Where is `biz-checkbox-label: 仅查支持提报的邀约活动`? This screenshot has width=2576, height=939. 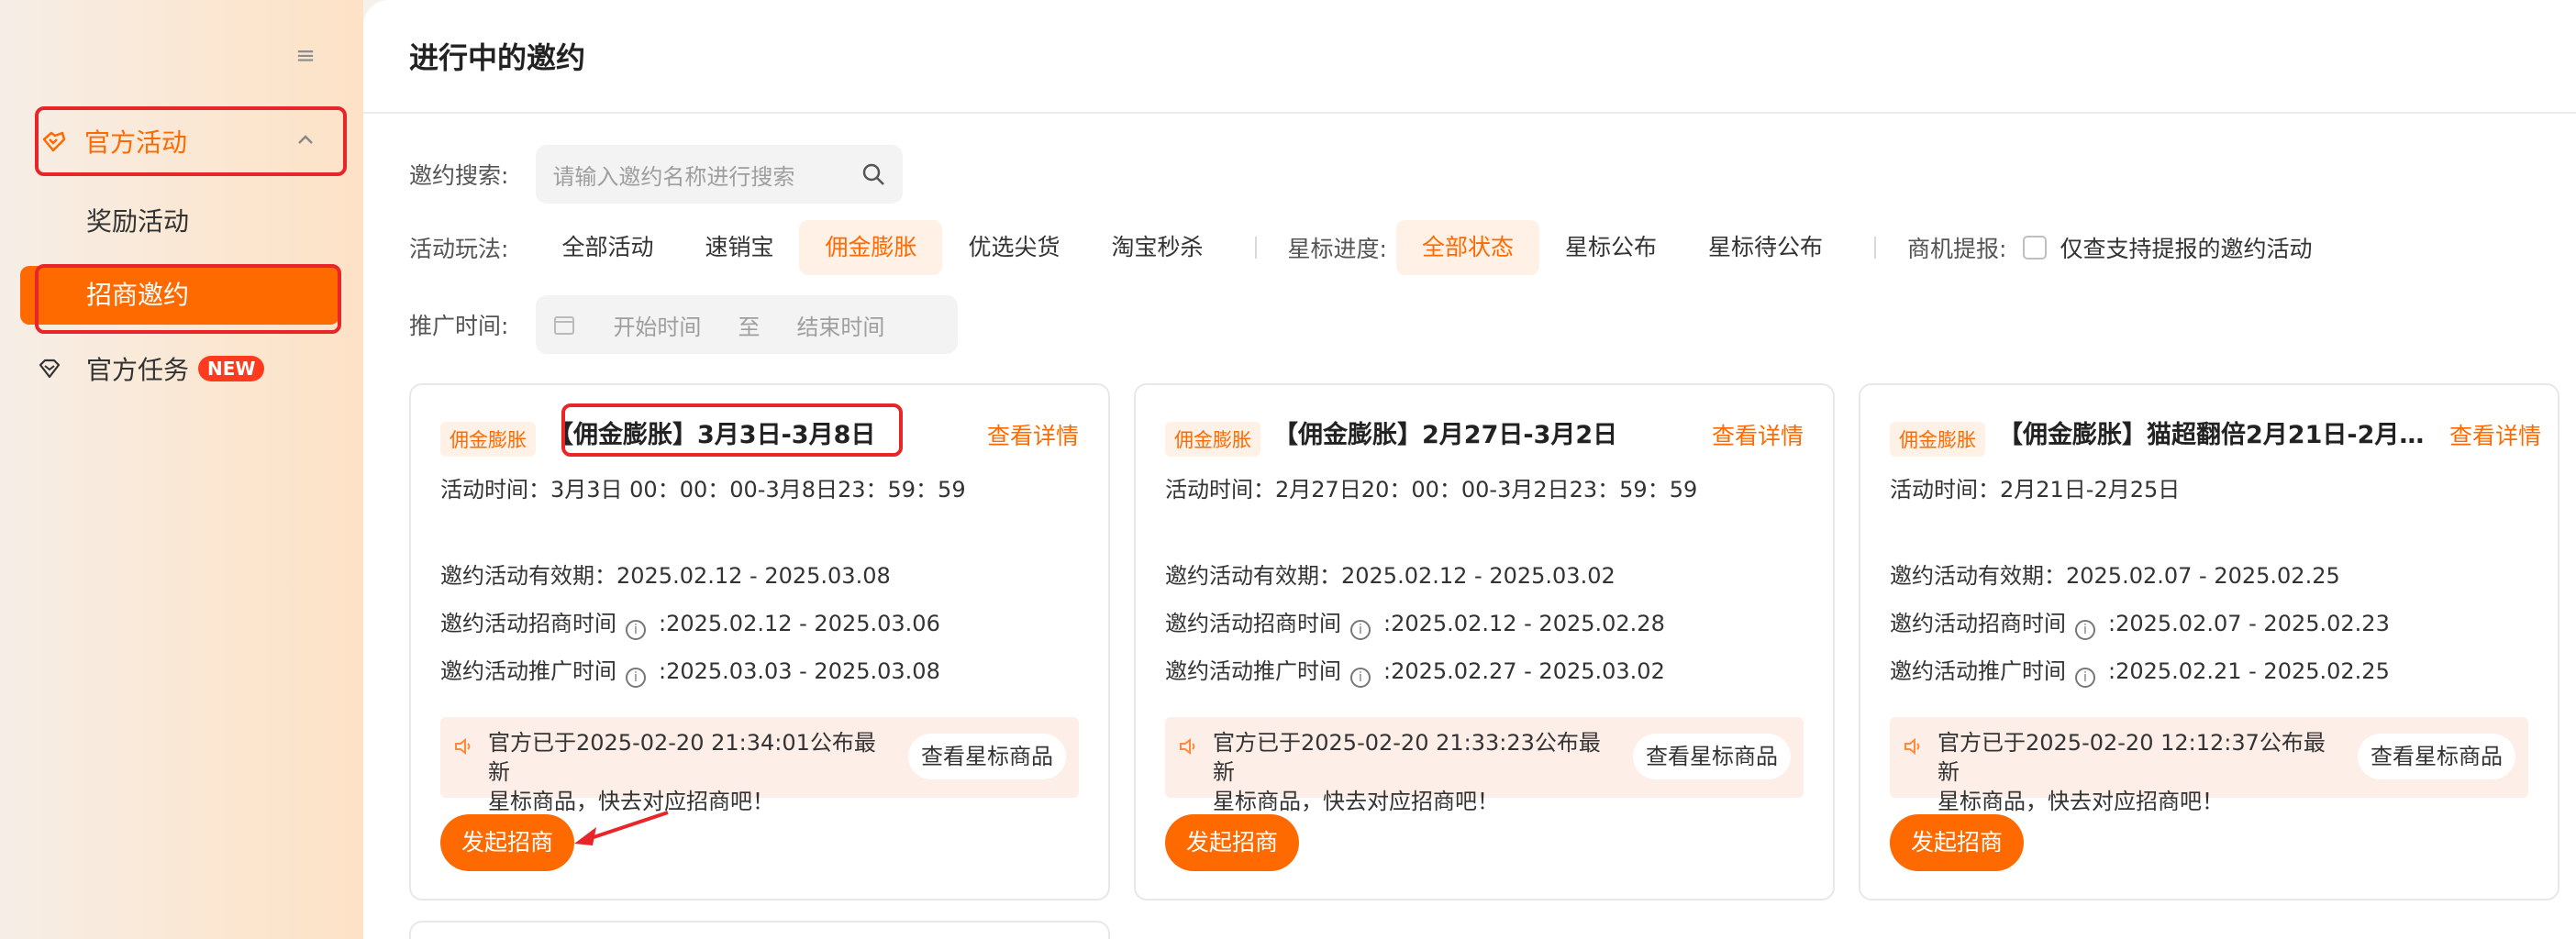
biz-checkbox-label: 仅查支持提报的邀约活动 is located at coordinates (2186, 248).